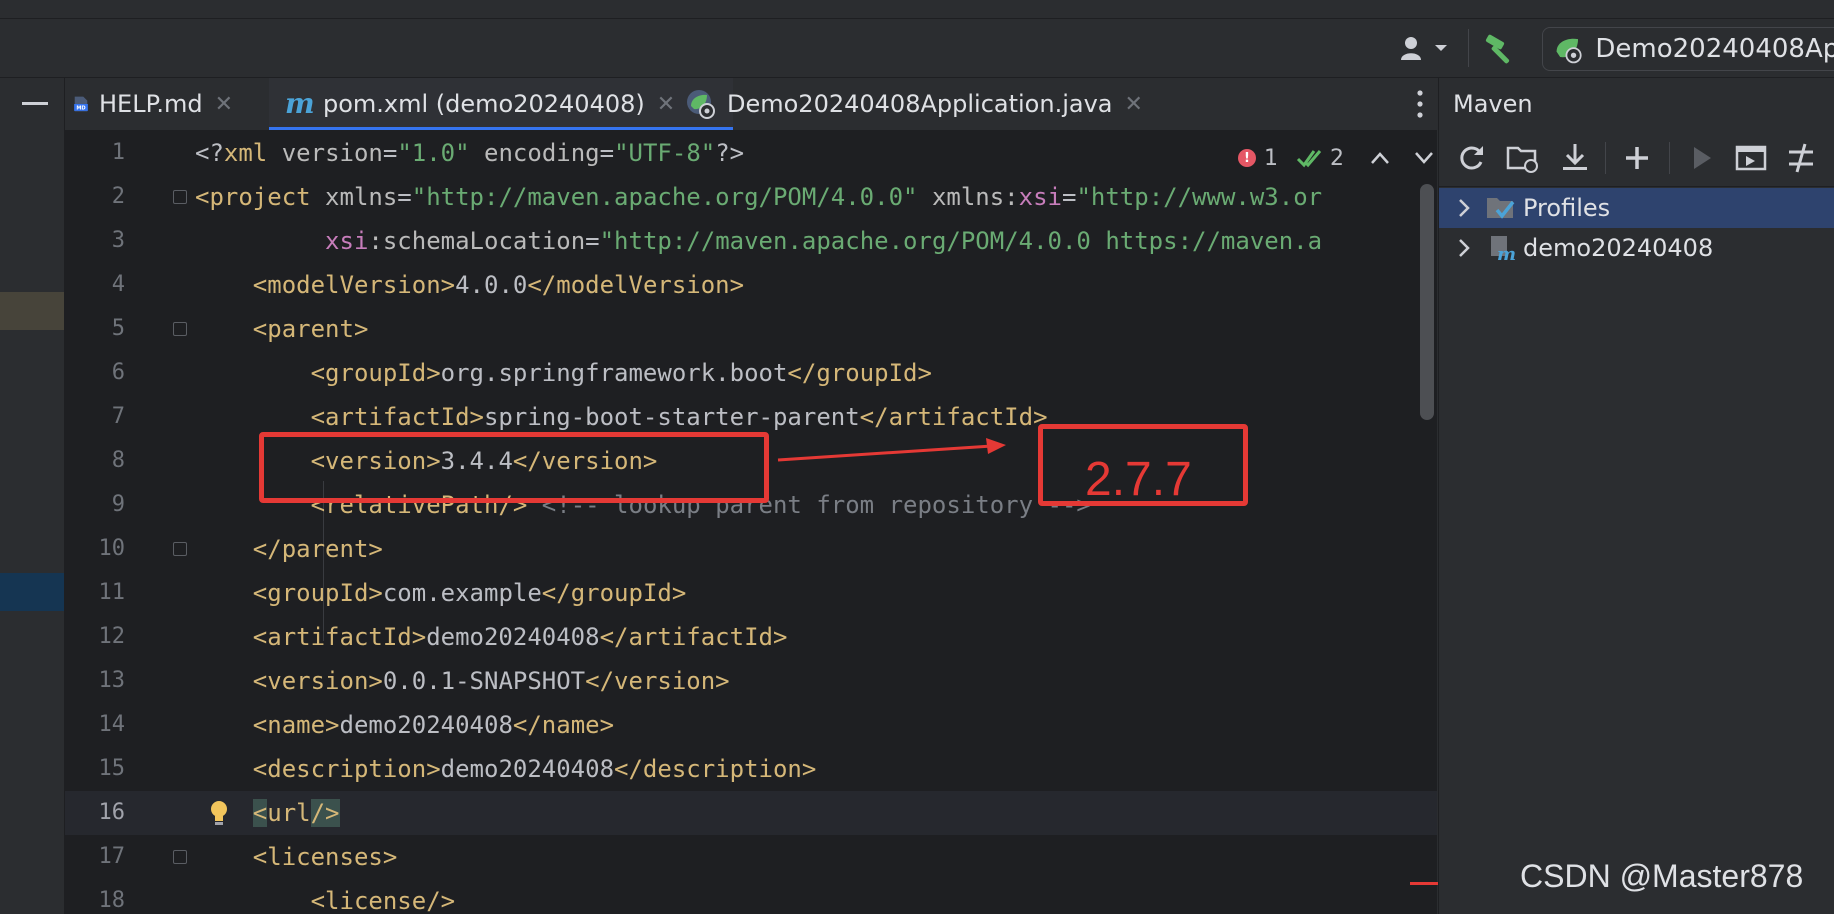 This screenshot has width=1834, height=914. Describe the element at coordinates (1662, 876) in the screenshot. I see `watermark: CSDN @Master878` at that location.